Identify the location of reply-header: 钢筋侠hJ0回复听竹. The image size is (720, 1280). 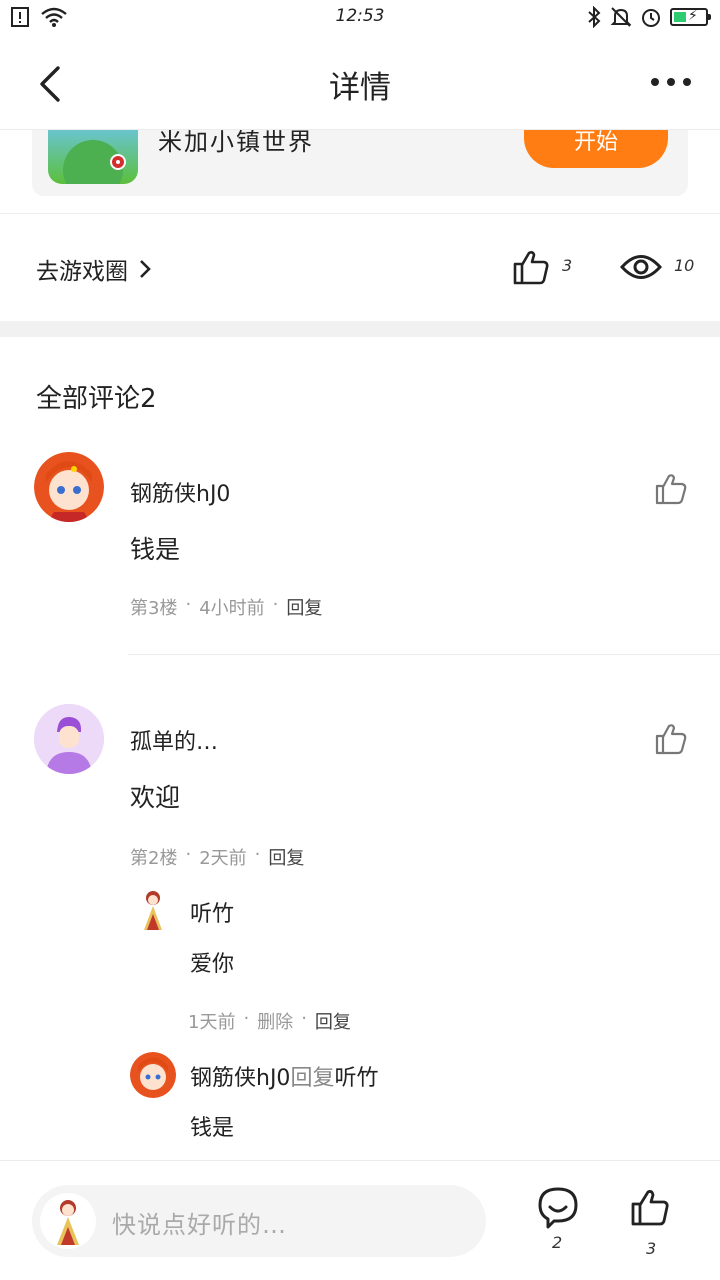
(284, 1076).